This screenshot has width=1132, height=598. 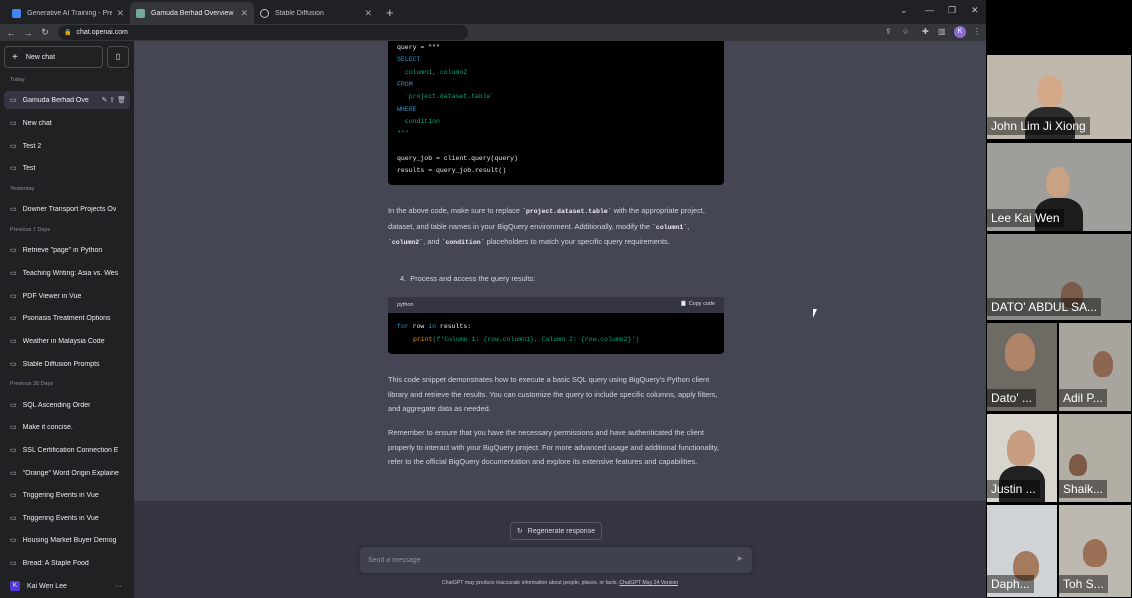 I want to click on history-item: ▭ SSL Certification Connection E, so click(x=67, y=450).